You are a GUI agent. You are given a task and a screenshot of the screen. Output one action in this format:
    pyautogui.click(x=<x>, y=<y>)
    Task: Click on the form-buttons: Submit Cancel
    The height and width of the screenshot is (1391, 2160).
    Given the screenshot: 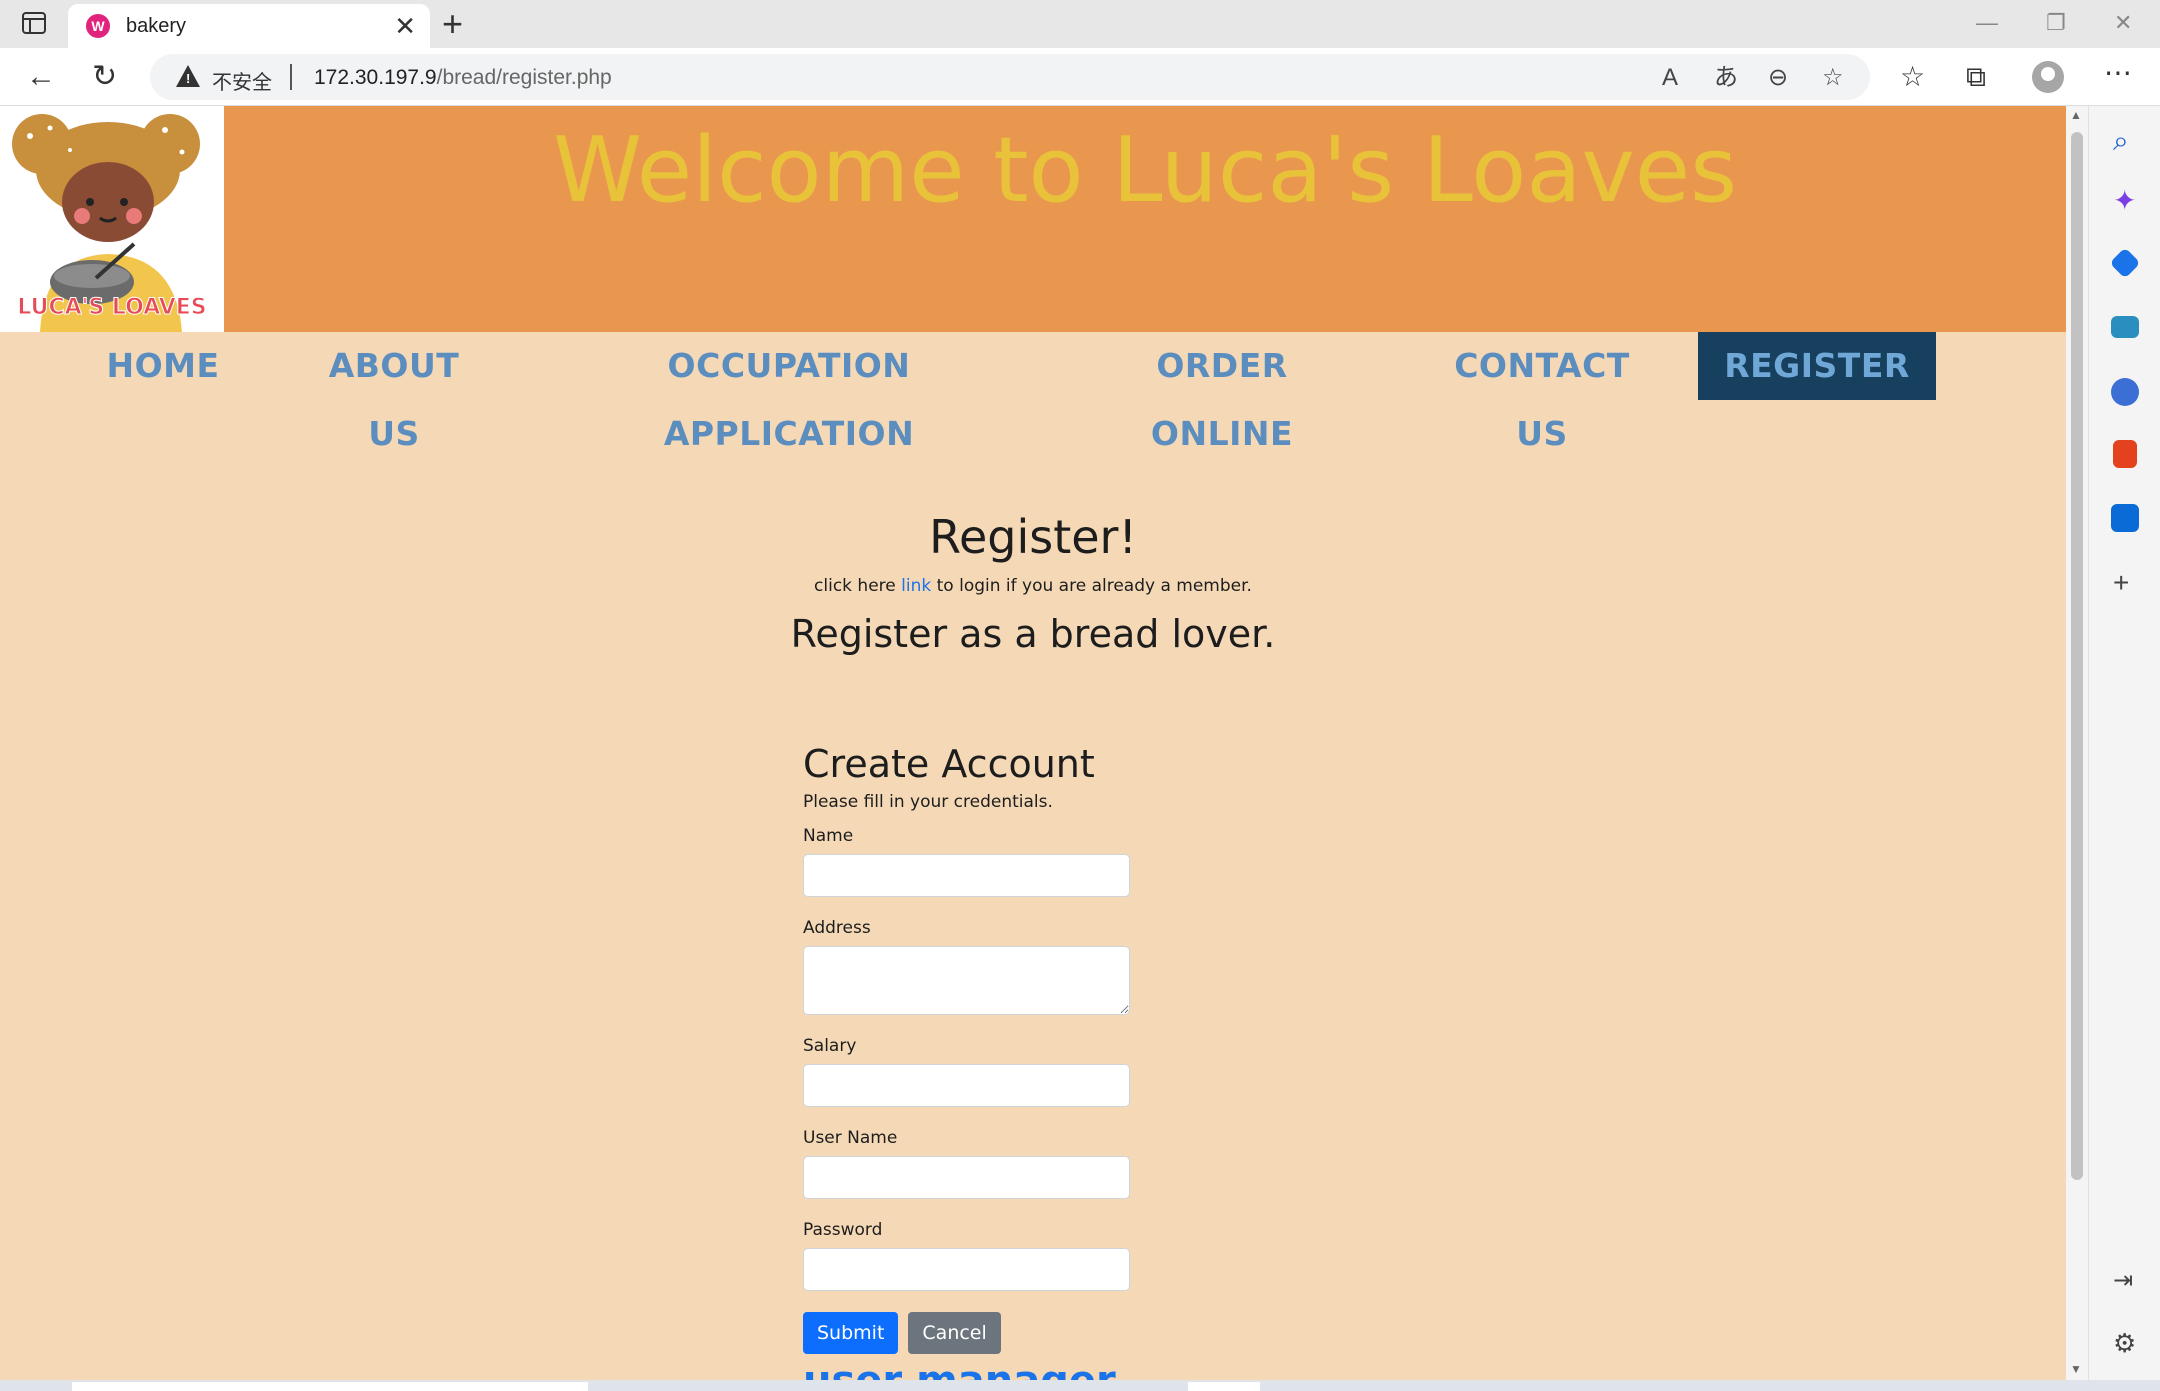 What is the action you would take?
    pyautogui.click(x=973, y=1333)
    